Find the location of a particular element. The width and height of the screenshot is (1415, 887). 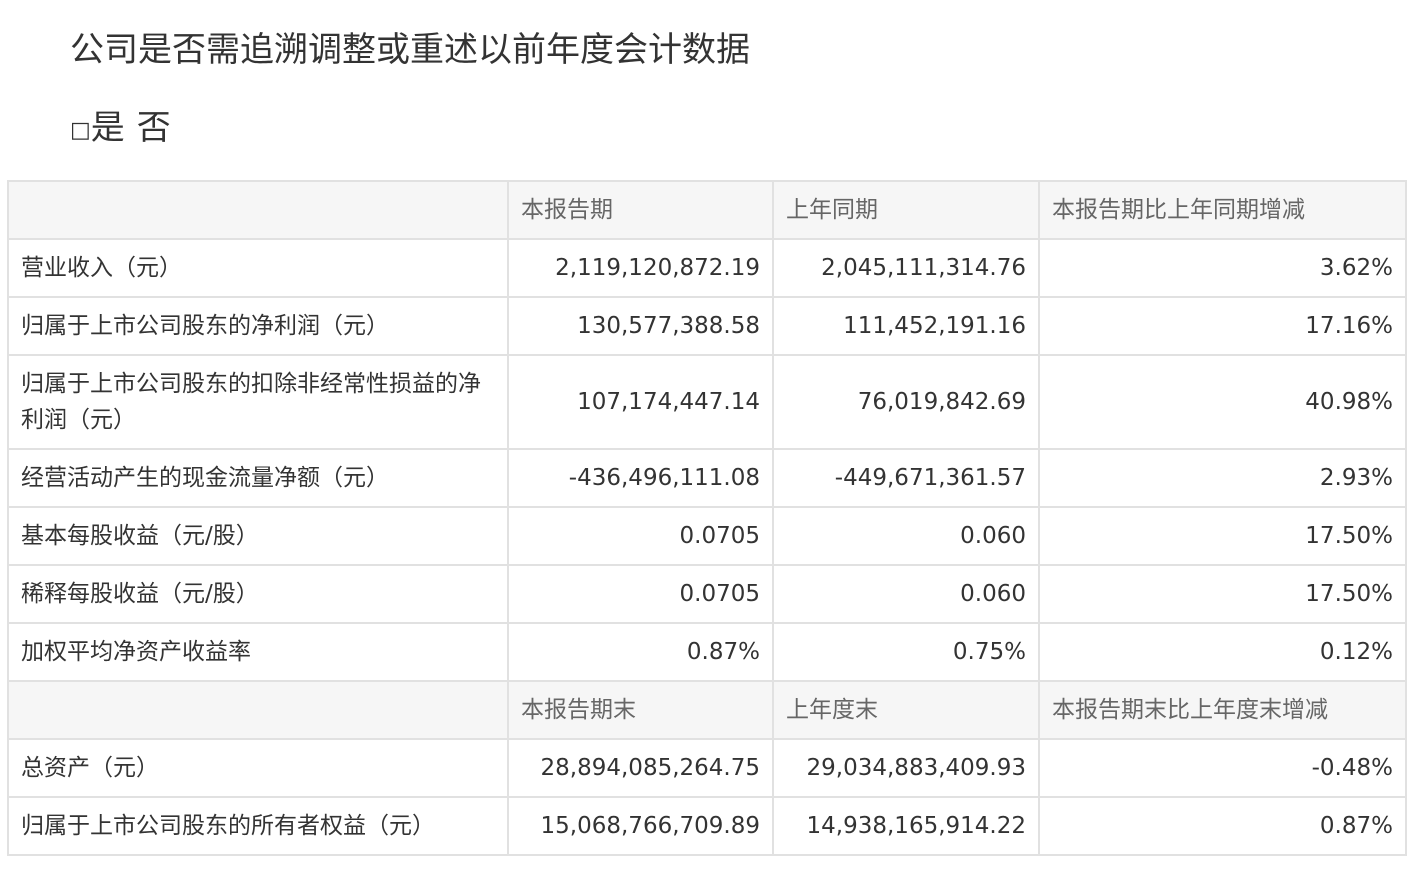

cell-value: 111,452,191.16 is located at coordinates (906, 326).